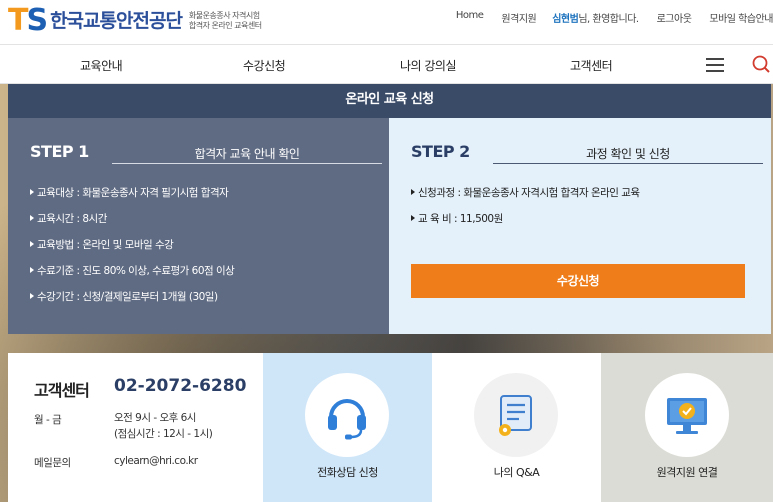  I want to click on monitor-check-icon, so click(687, 416).